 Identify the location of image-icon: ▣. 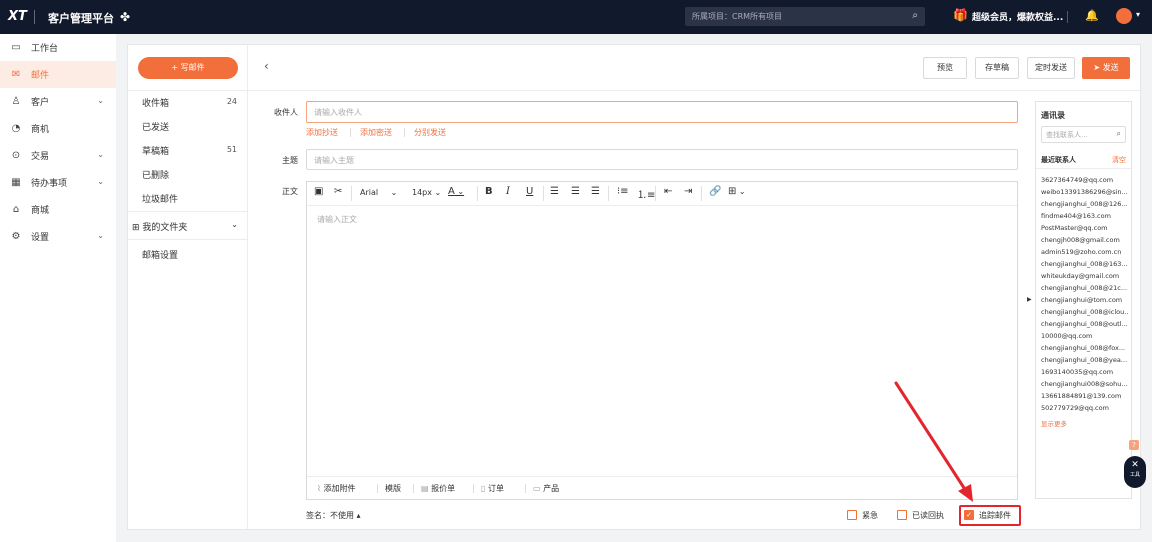
(318, 191).